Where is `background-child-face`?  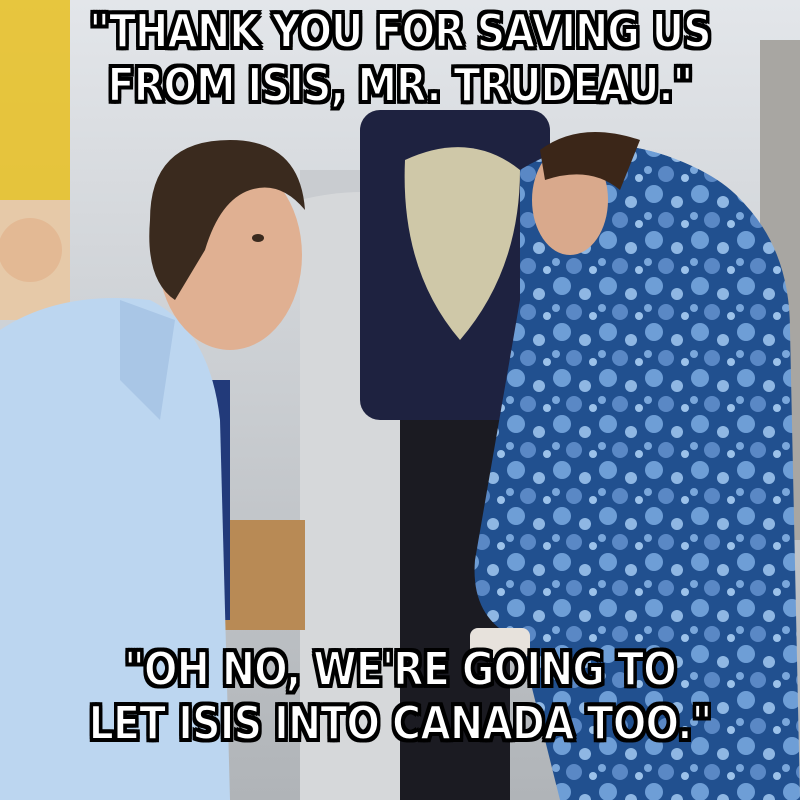
background-child-face is located at coordinates (31, 250).